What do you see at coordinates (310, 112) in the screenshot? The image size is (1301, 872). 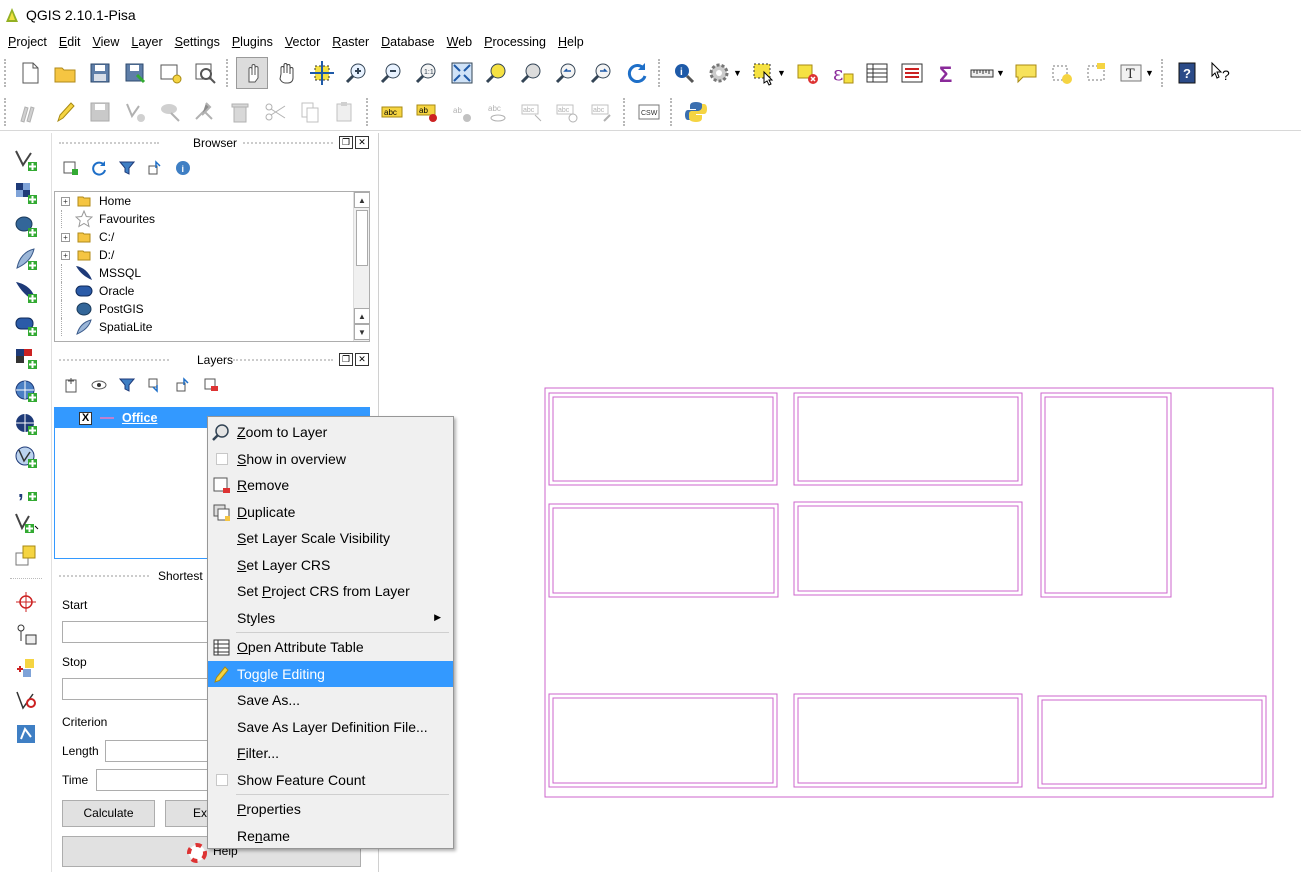 I see `copy-features-button` at bounding box center [310, 112].